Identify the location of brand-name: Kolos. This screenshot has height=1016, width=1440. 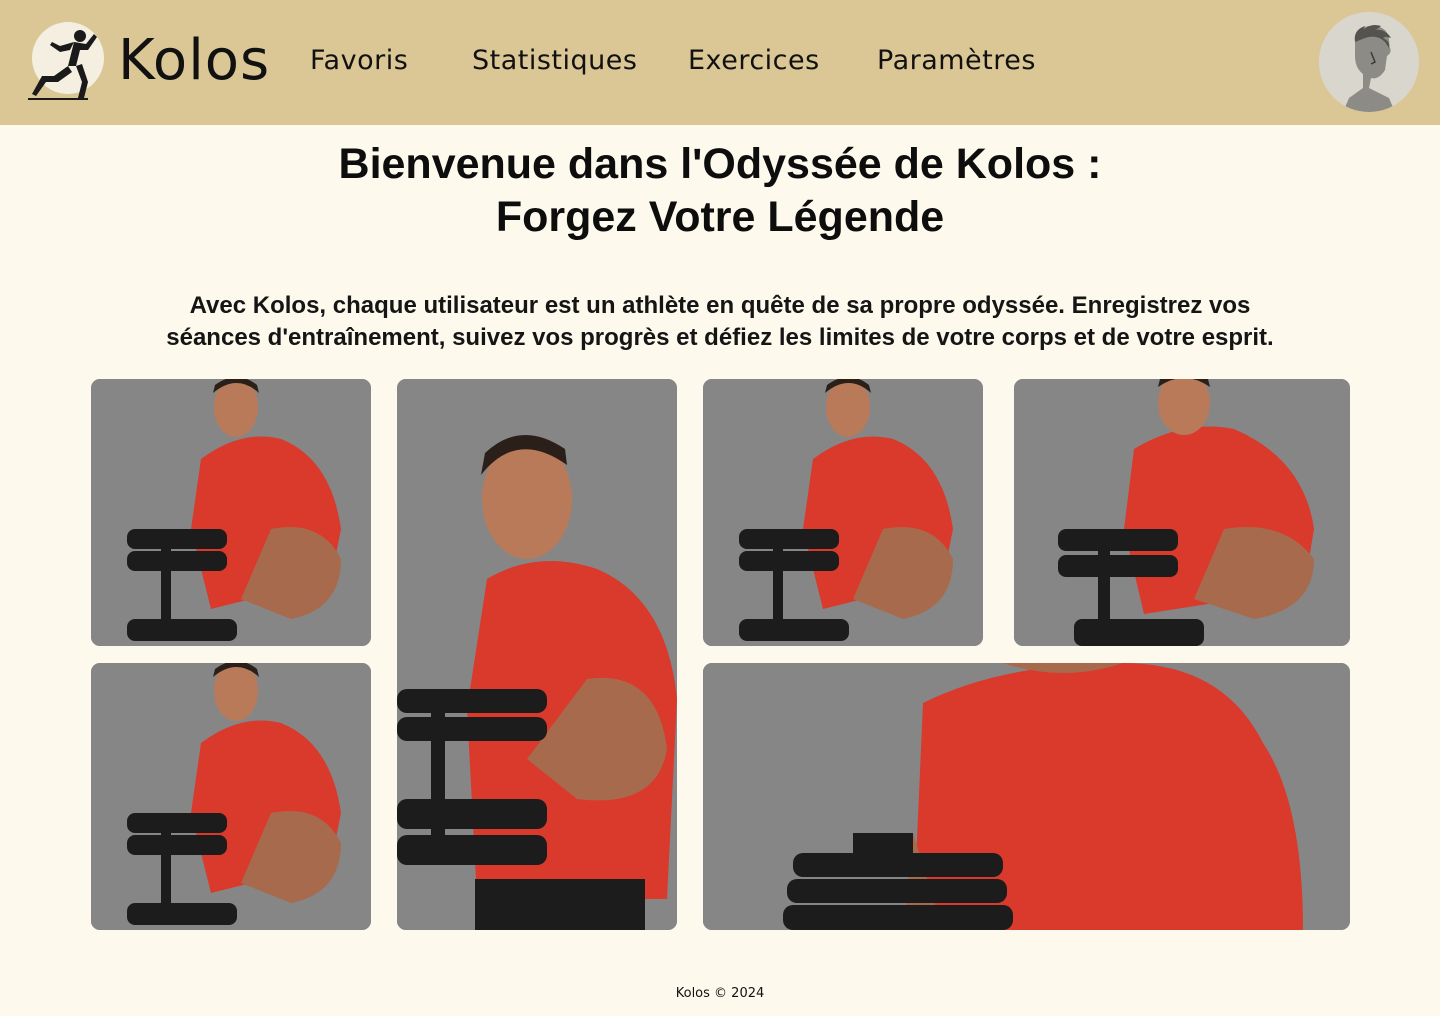
(194, 61).